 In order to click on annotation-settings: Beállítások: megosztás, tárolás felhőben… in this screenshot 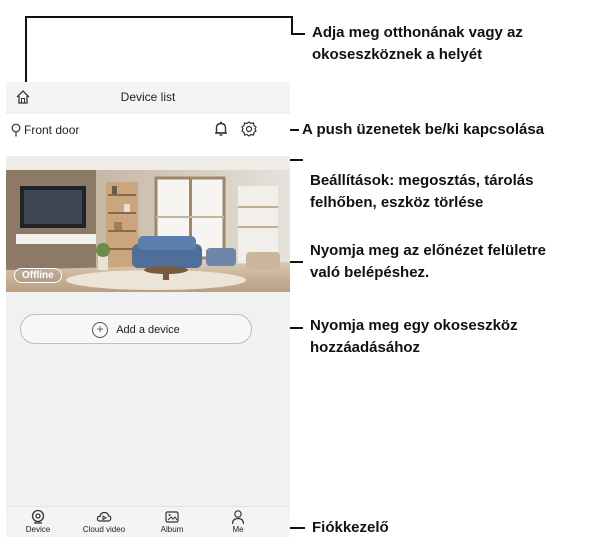, I will do `click(421, 192)`.